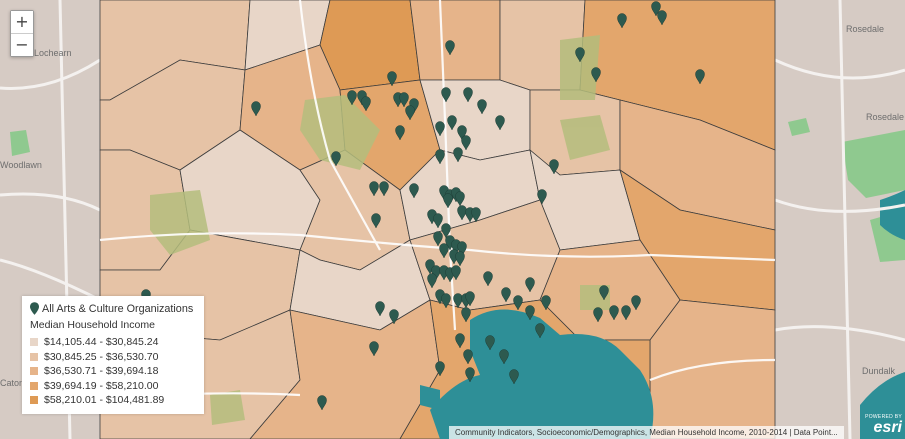 Image resolution: width=905 pixels, height=439 pixels. Describe the element at coordinates (22, 45) in the screenshot. I see `zoom-out-button: −` at that location.